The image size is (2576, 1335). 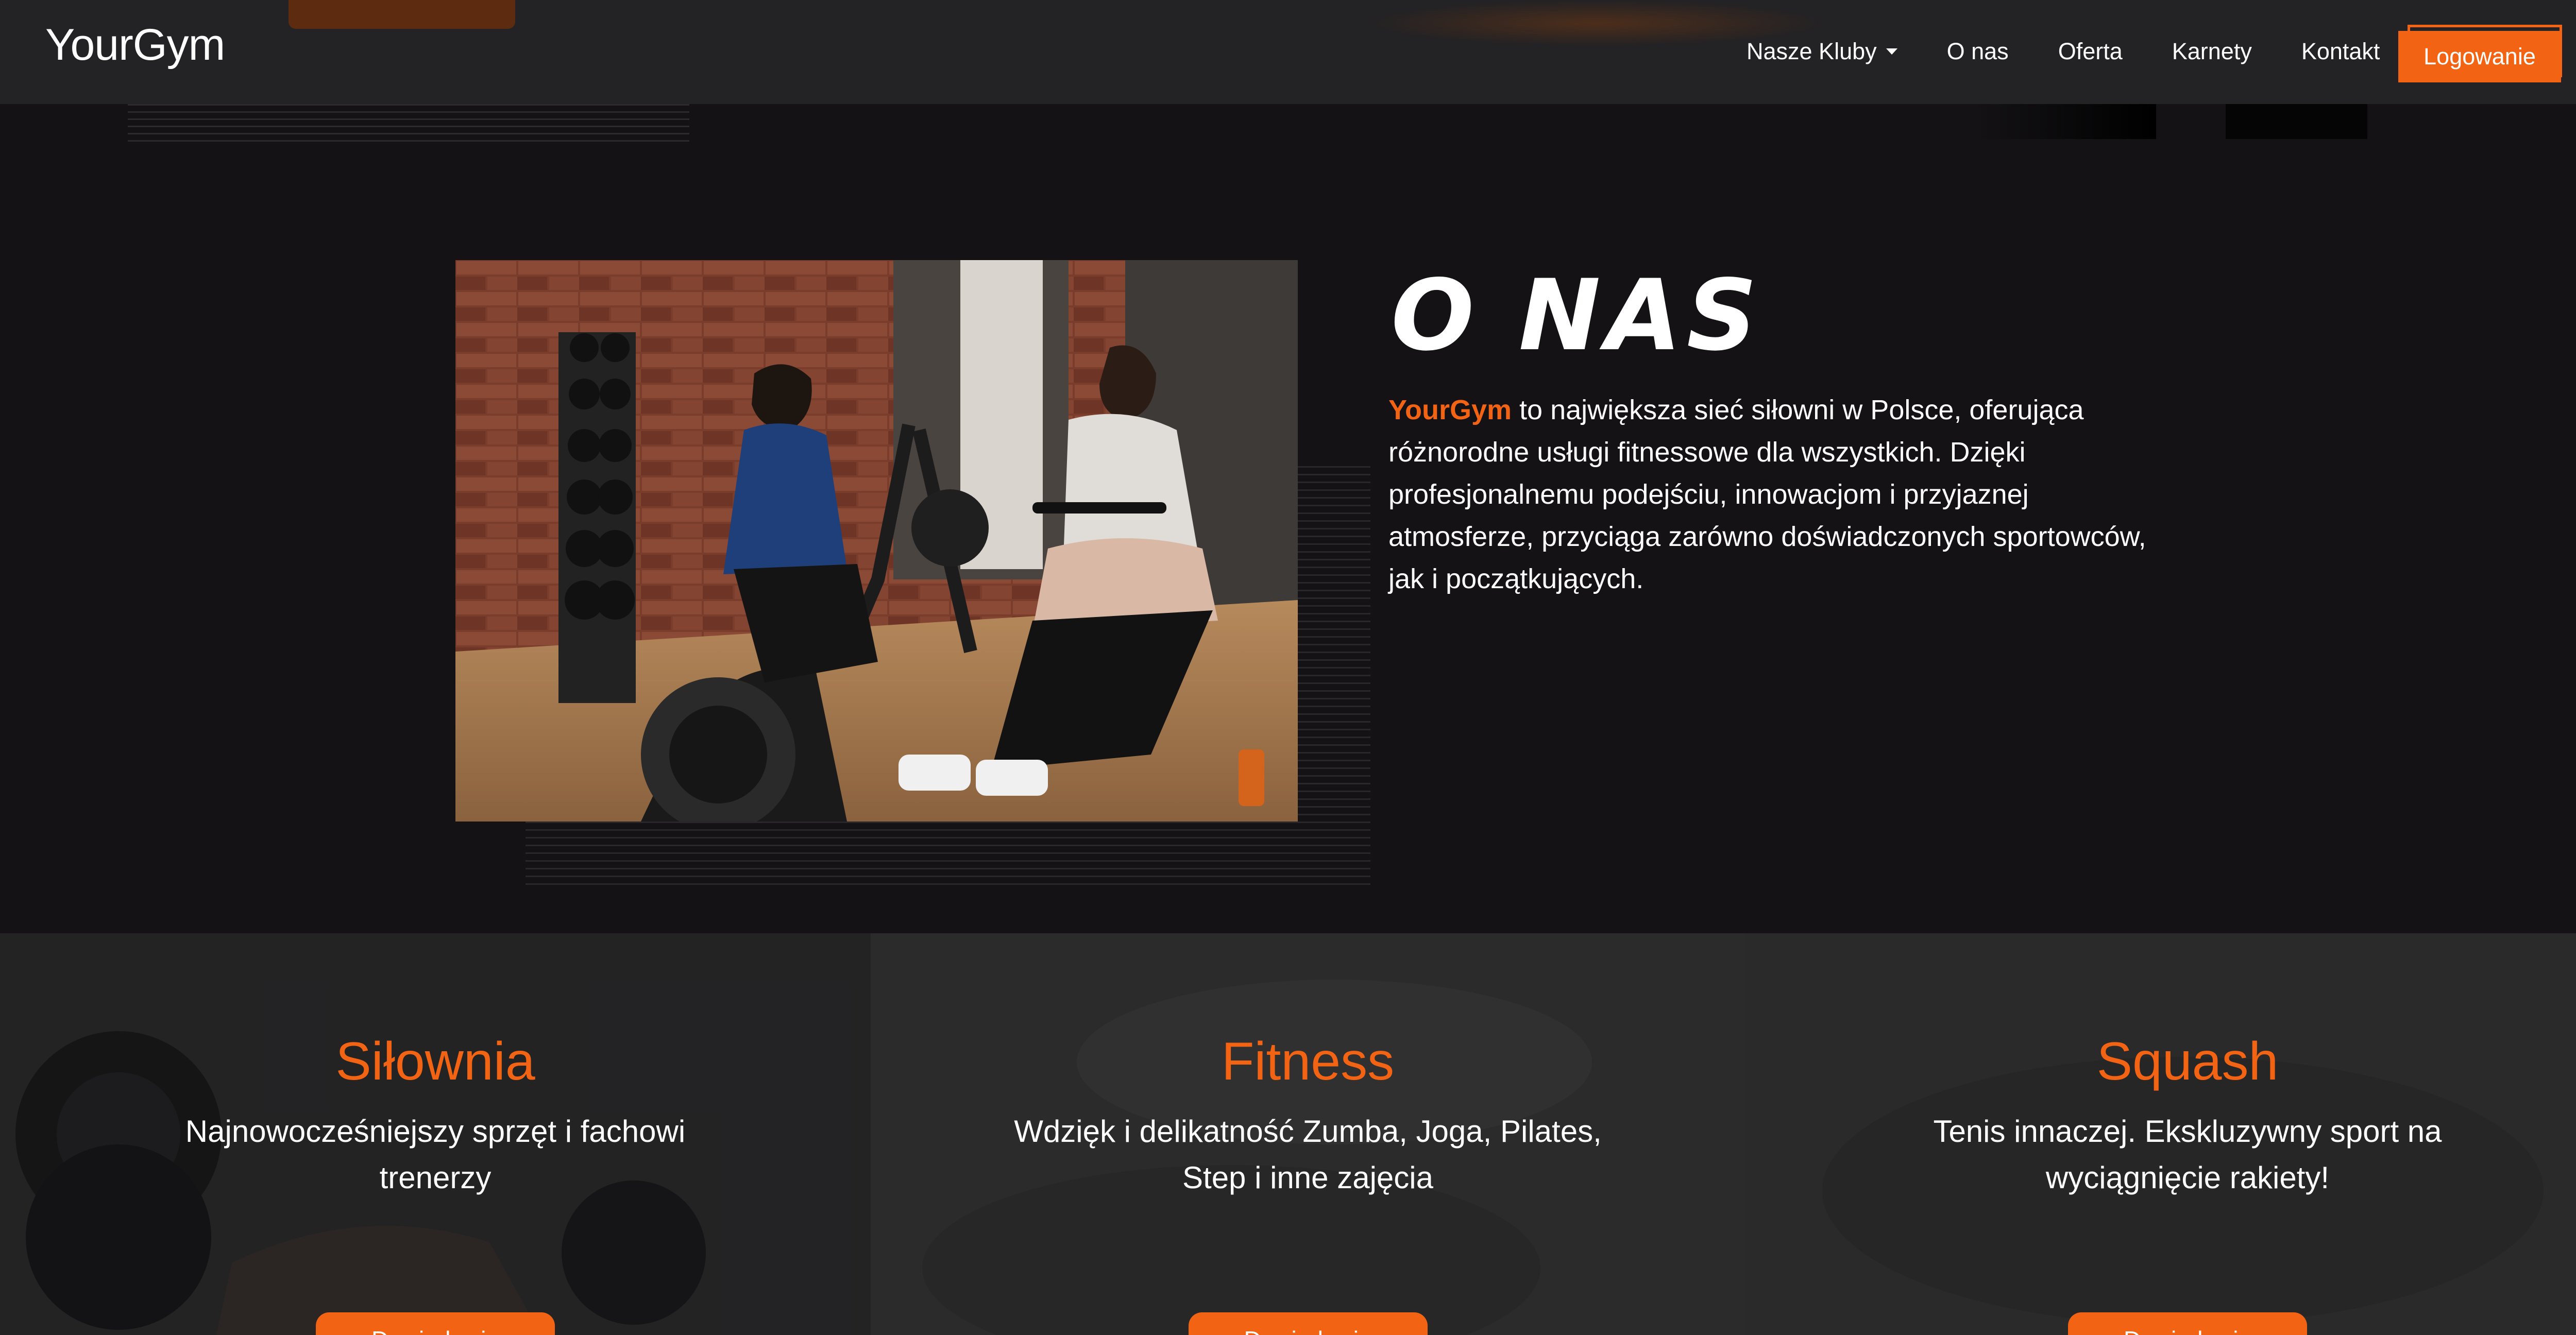 I want to click on nav-links: Nasze Kluby O nas Oferta Karnety Kontakt, so click(x=2088, y=51).